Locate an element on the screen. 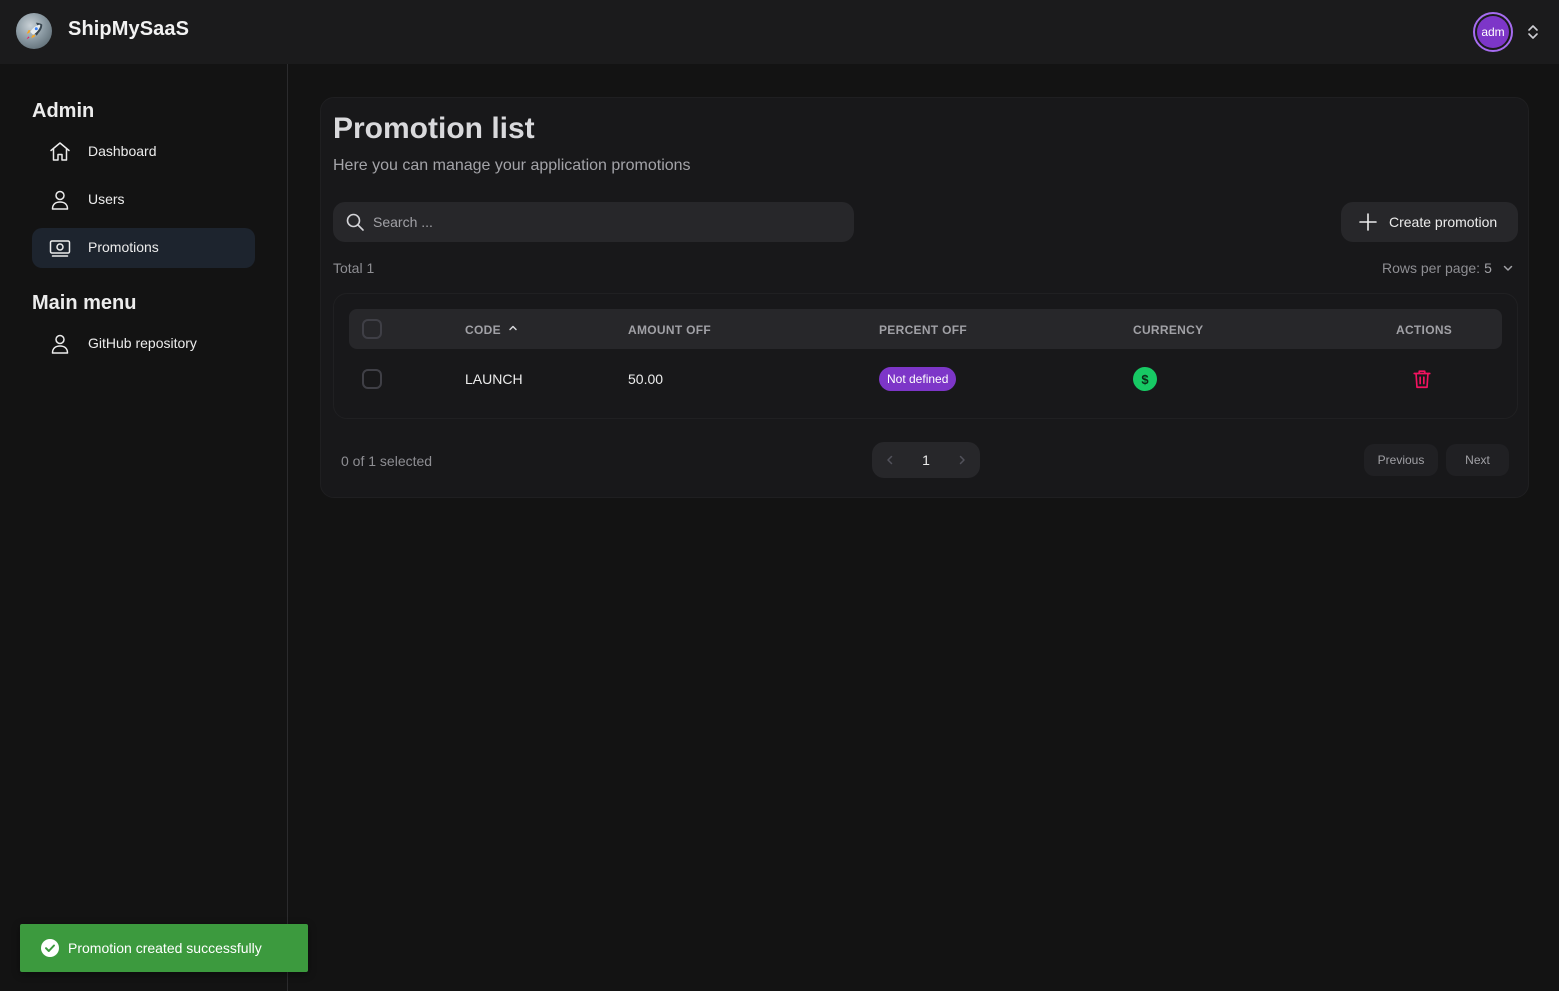  page-title: Promotion list is located at coordinates (434, 128).